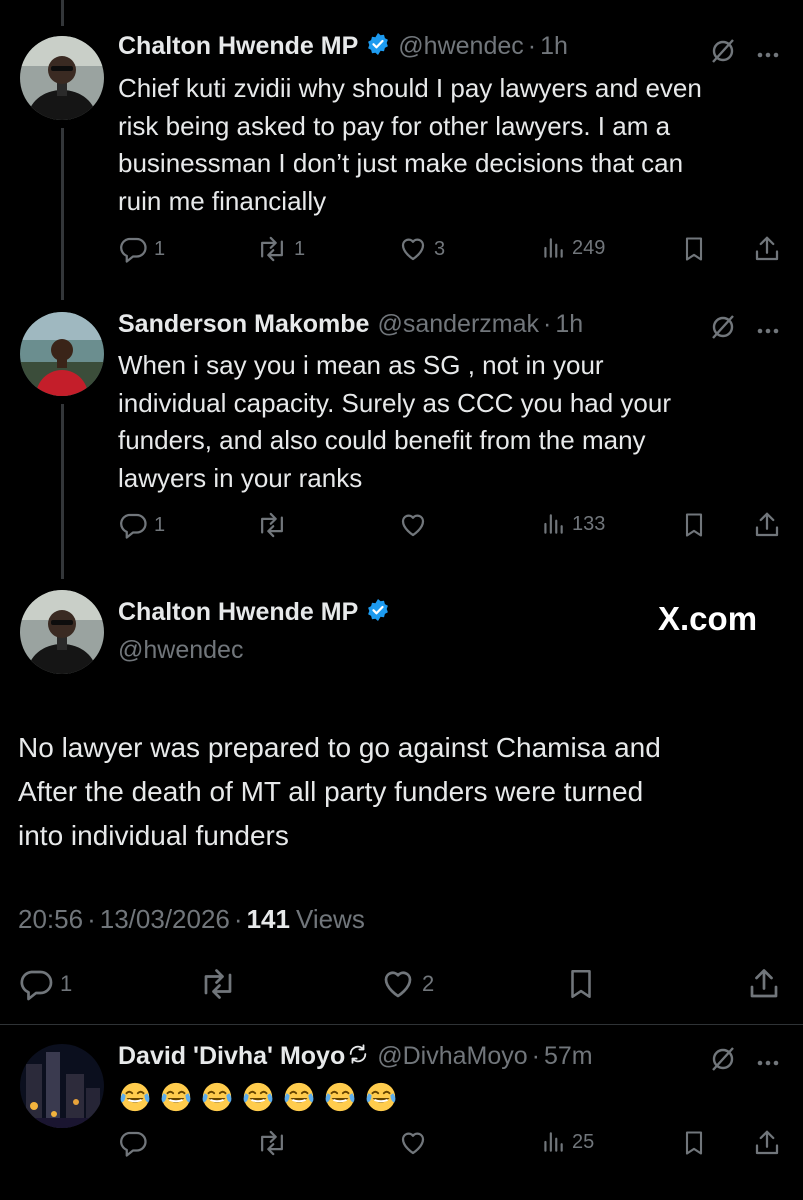  Describe the element at coordinates (378, 612) in the screenshot. I see `verified-badge-icon` at that location.